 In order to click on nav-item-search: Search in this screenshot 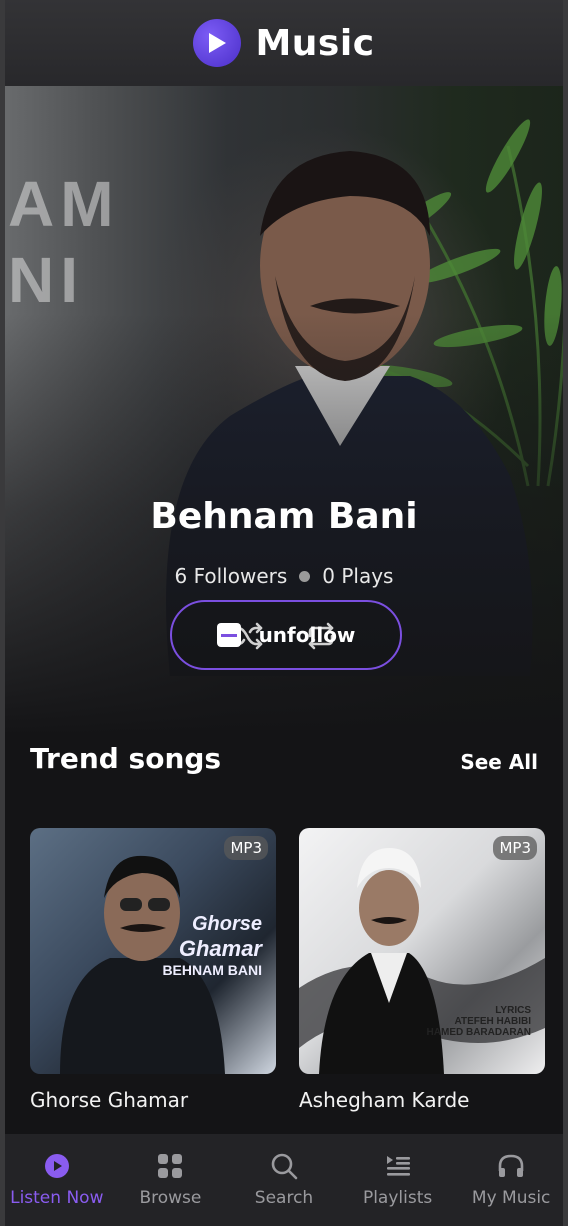, I will do `click(284, 1180)`.